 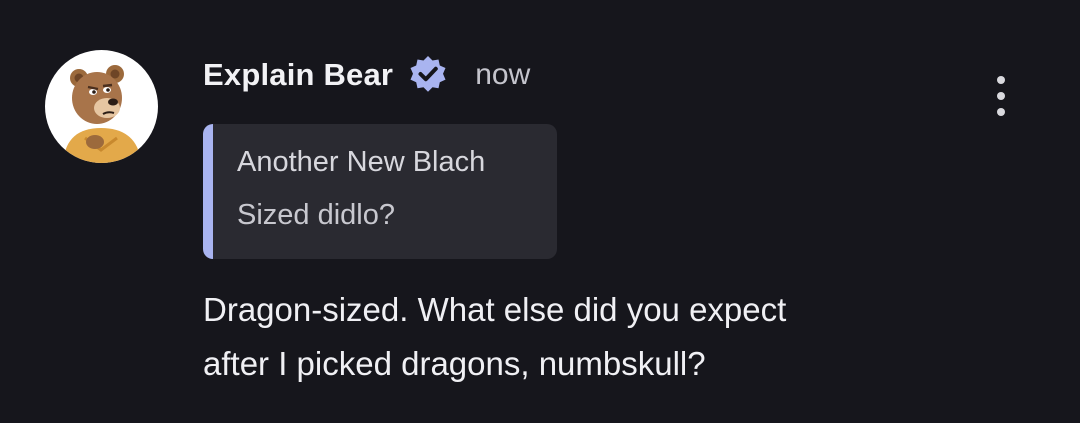 What do you see at coordinates (1001, 80) in the screenshot?
I see `more-vertical-icon` at bounding box center [1001, 80].